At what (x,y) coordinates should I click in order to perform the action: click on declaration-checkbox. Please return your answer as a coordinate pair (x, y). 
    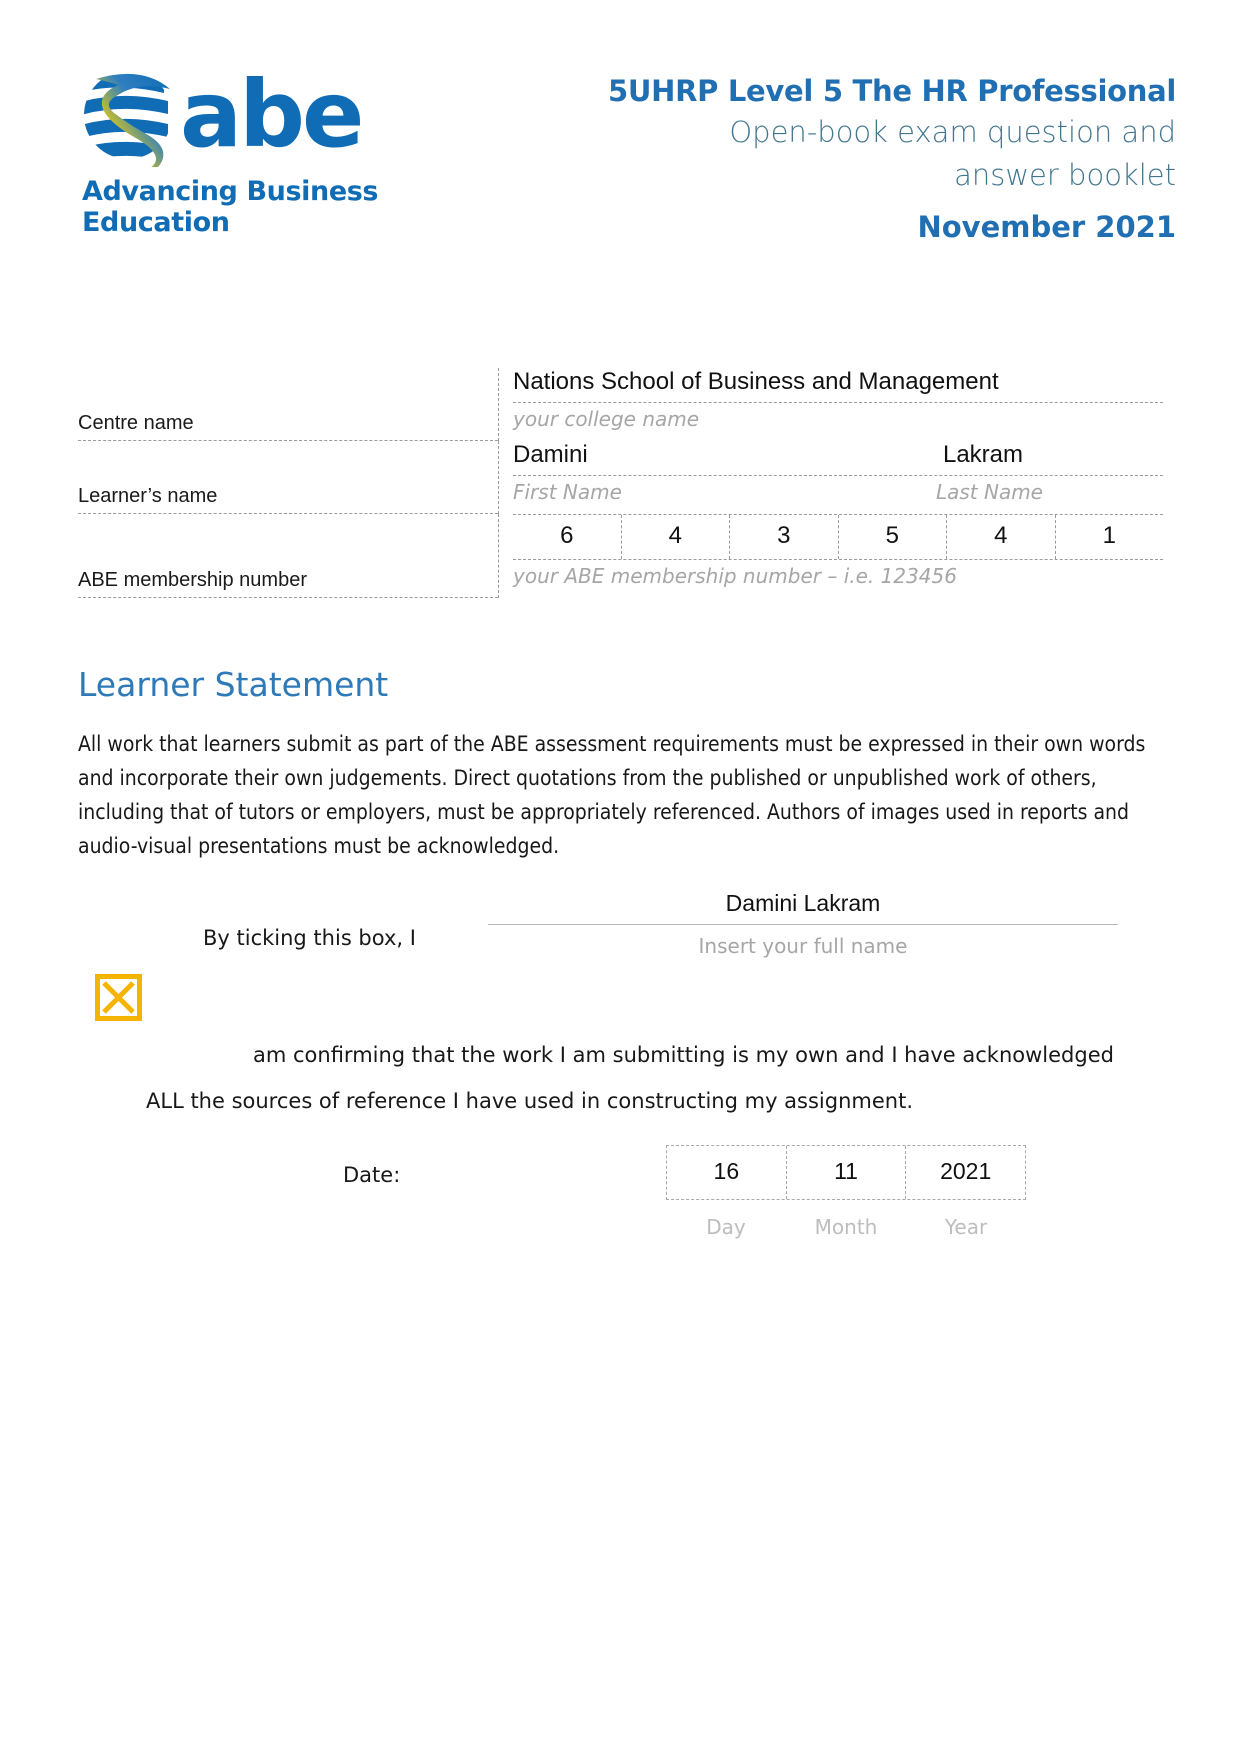
    Looking at the image, I should click on (118, 997).